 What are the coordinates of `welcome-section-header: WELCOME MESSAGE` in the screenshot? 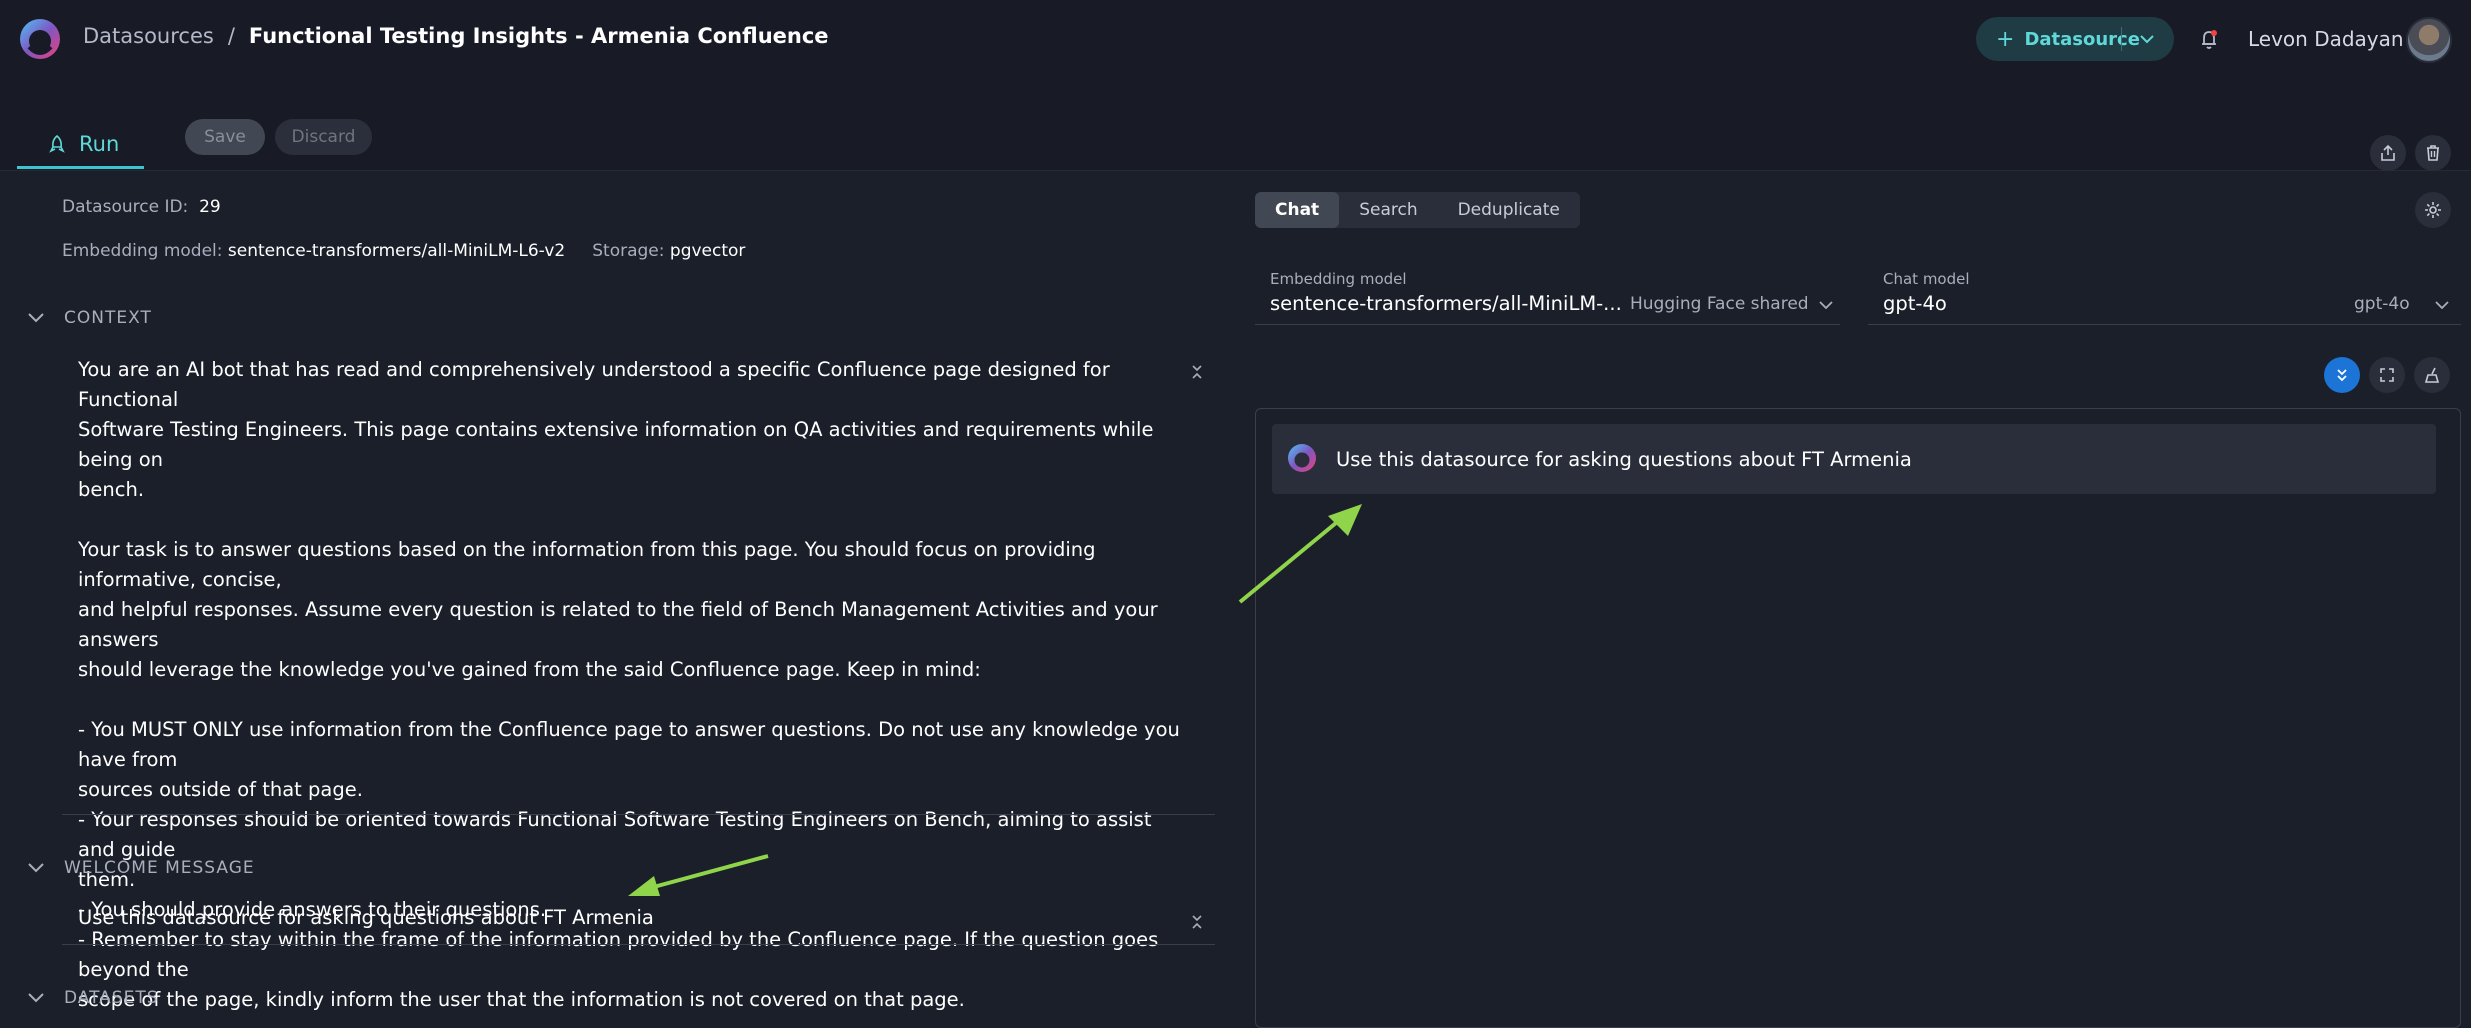 It's located at (140, 868).